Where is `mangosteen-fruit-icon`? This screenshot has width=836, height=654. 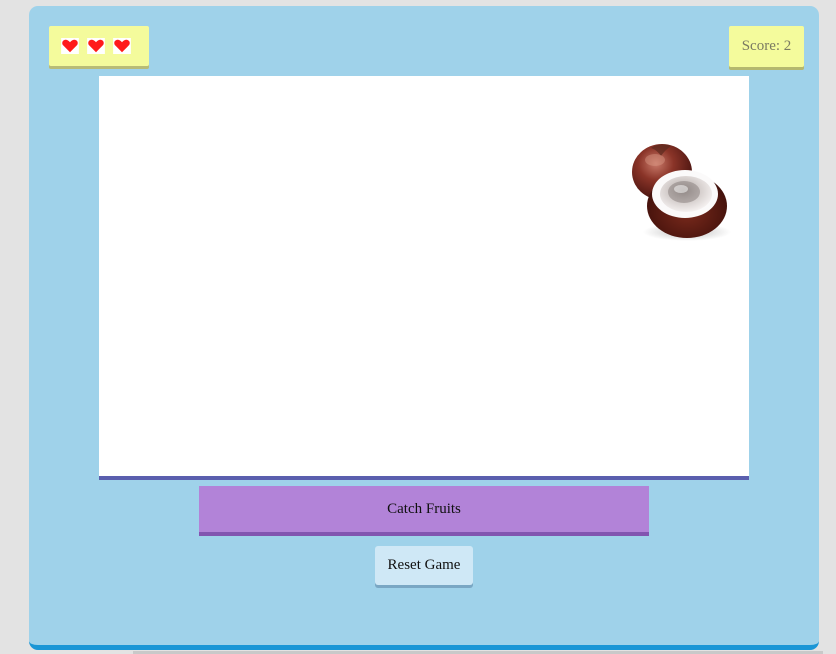
mangosteen-fruit-icon is located at coordinates (681, 189).